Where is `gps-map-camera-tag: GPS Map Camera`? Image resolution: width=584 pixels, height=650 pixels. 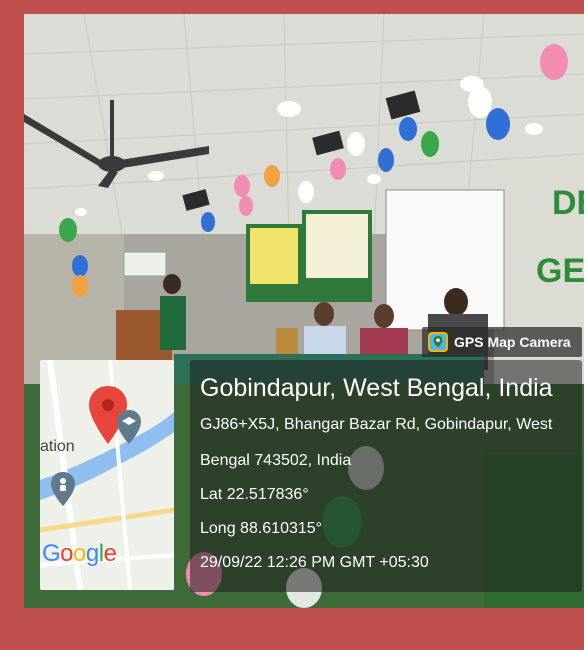
gps-map-camera-tag: GPS Map Camera is located at coordinates (502, 342).